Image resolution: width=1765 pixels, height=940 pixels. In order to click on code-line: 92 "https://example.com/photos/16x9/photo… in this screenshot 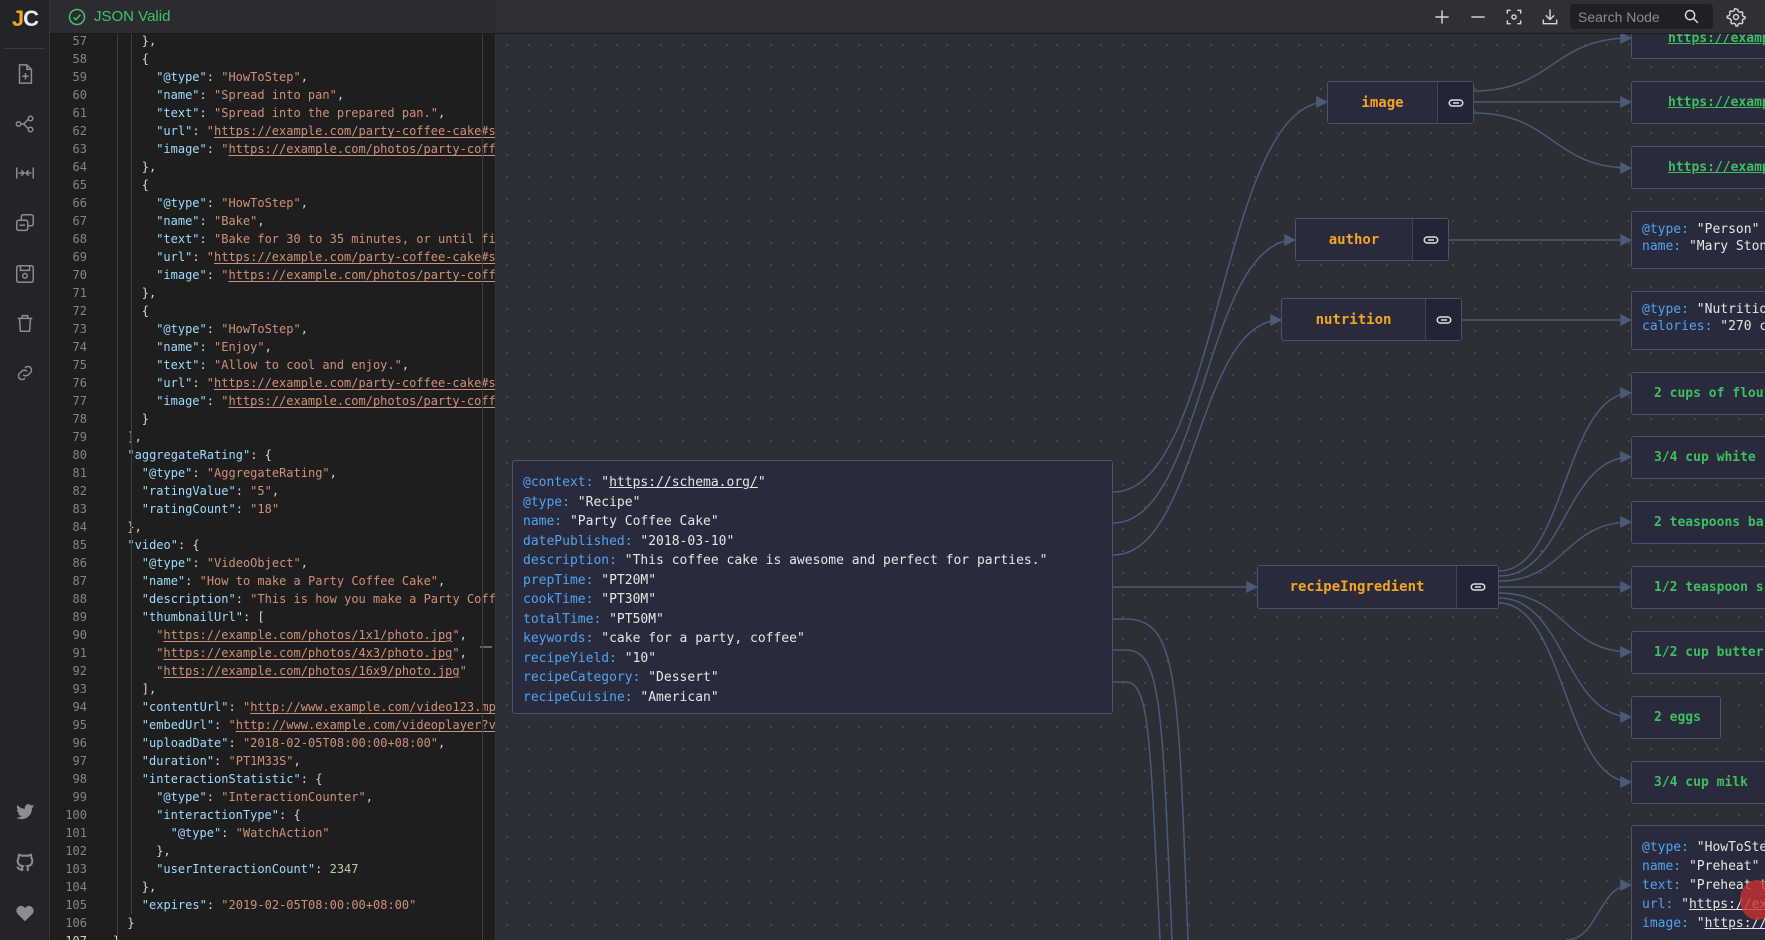, I will do `click(270, 671)`.